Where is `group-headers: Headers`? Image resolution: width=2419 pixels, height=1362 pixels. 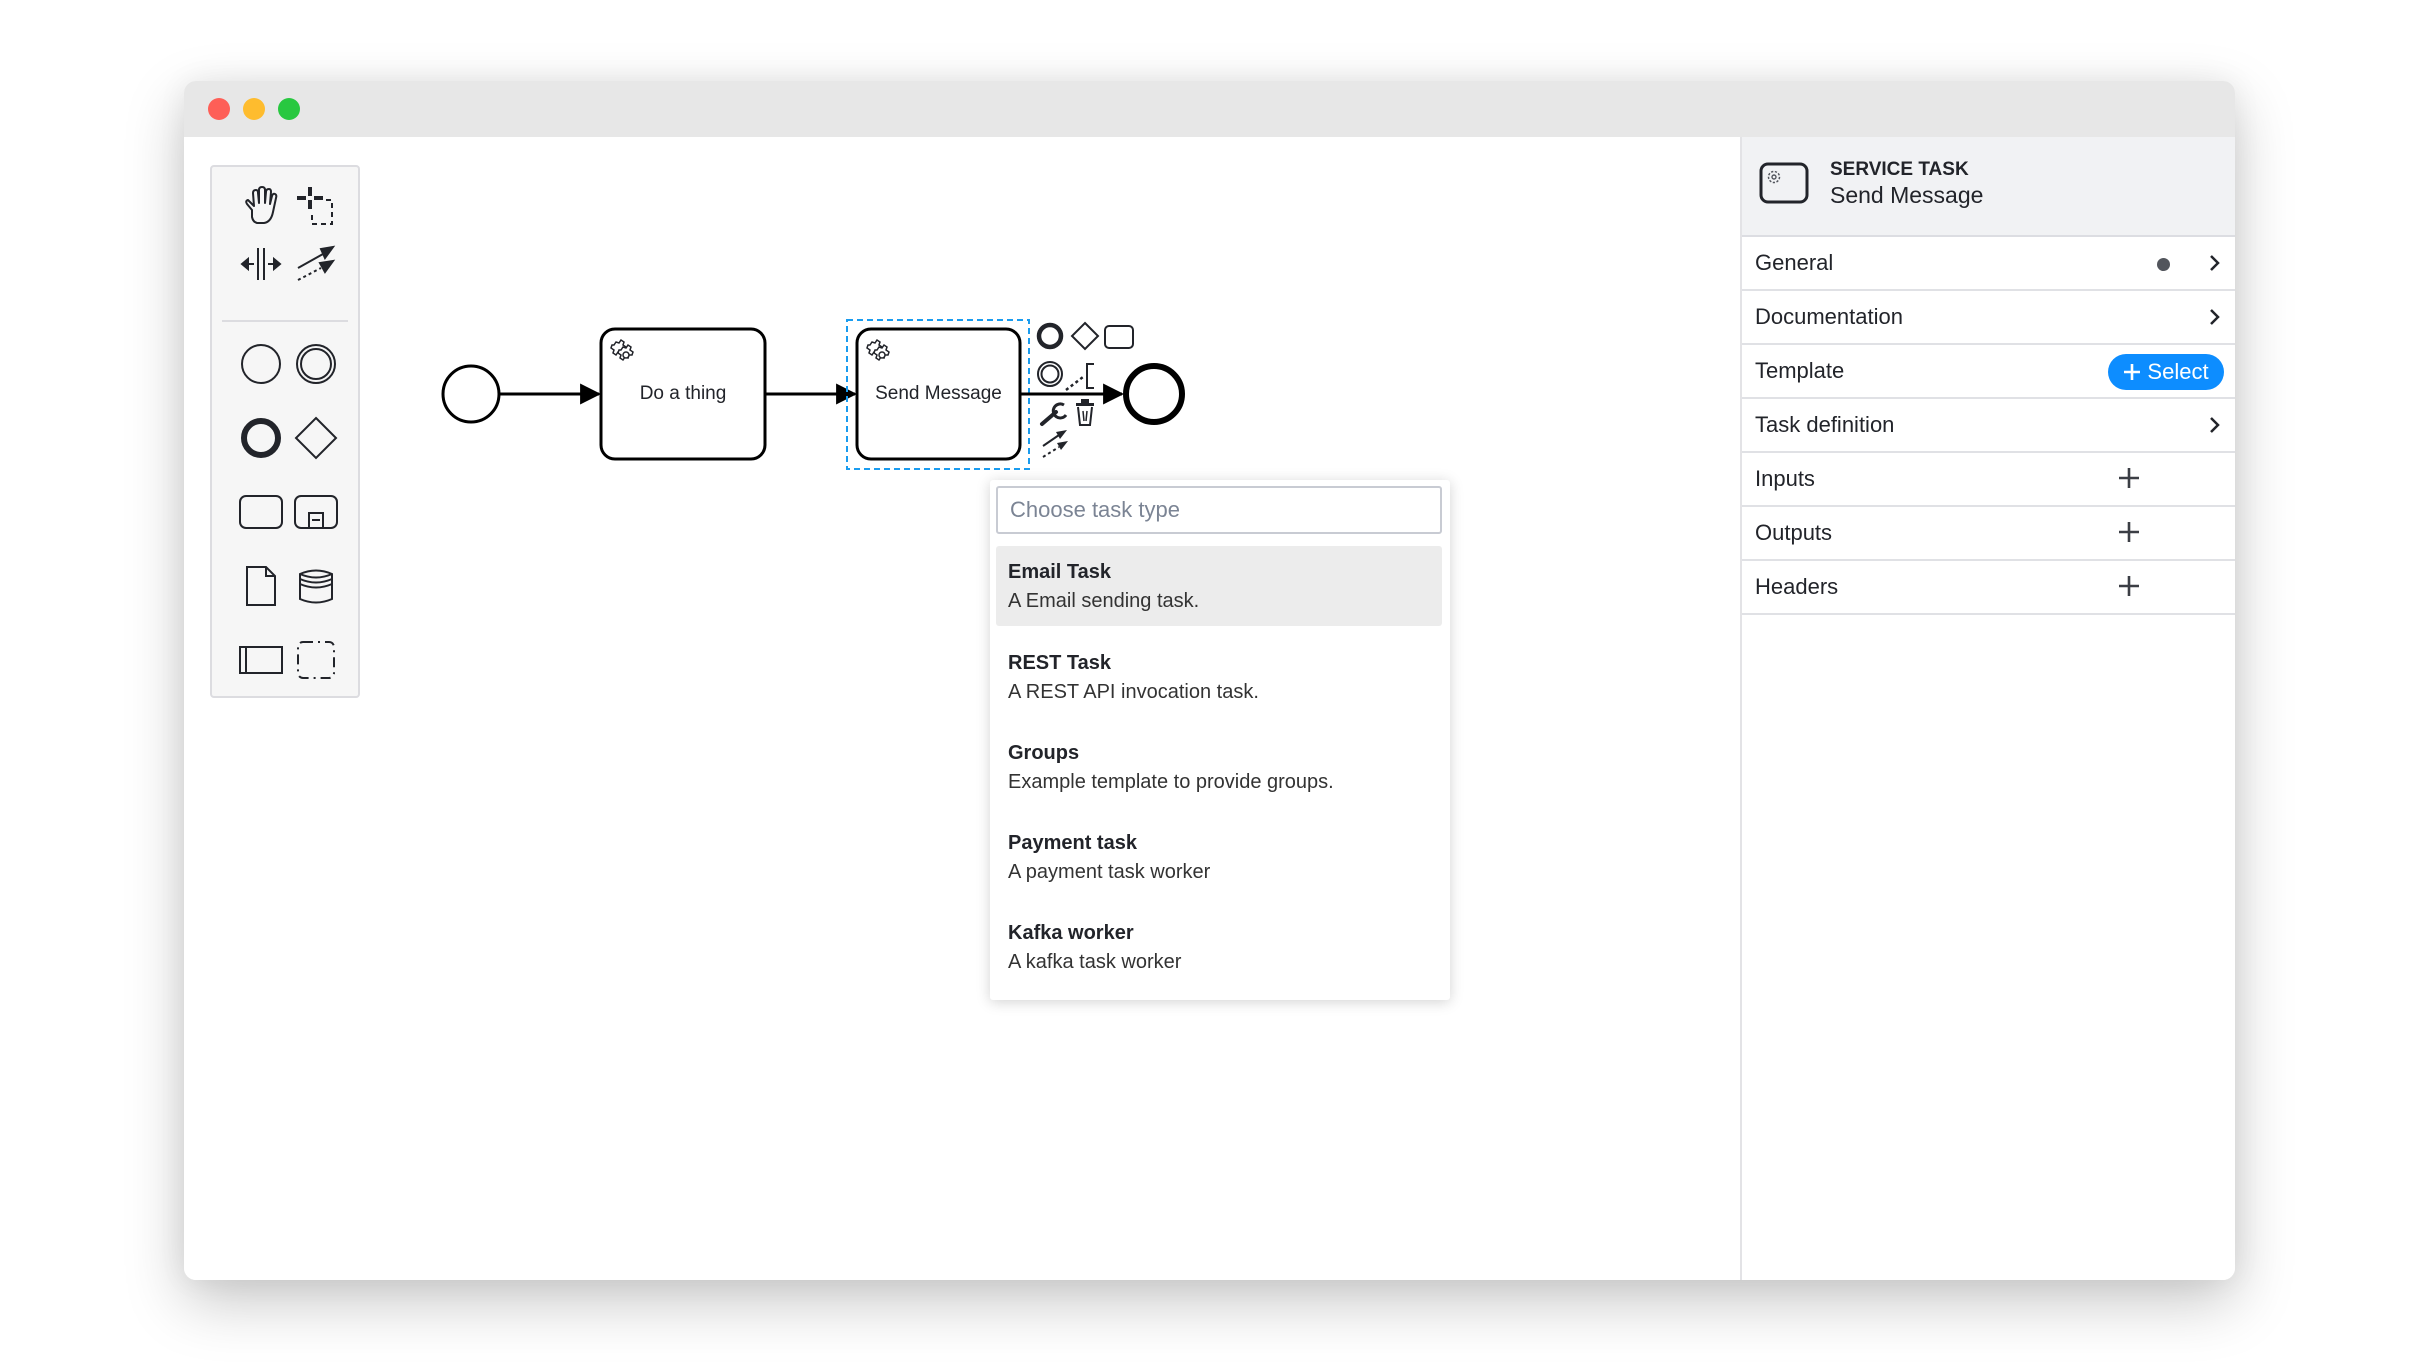 group-headers: Headers is located at coordinates (1988, 588).